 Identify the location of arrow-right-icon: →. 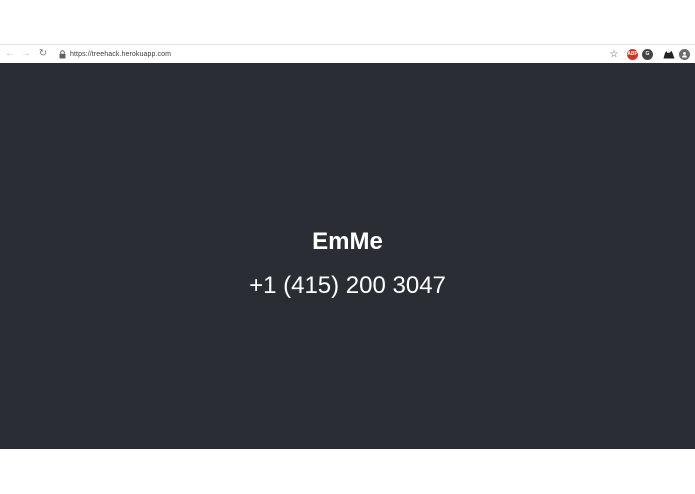
(26, 53).